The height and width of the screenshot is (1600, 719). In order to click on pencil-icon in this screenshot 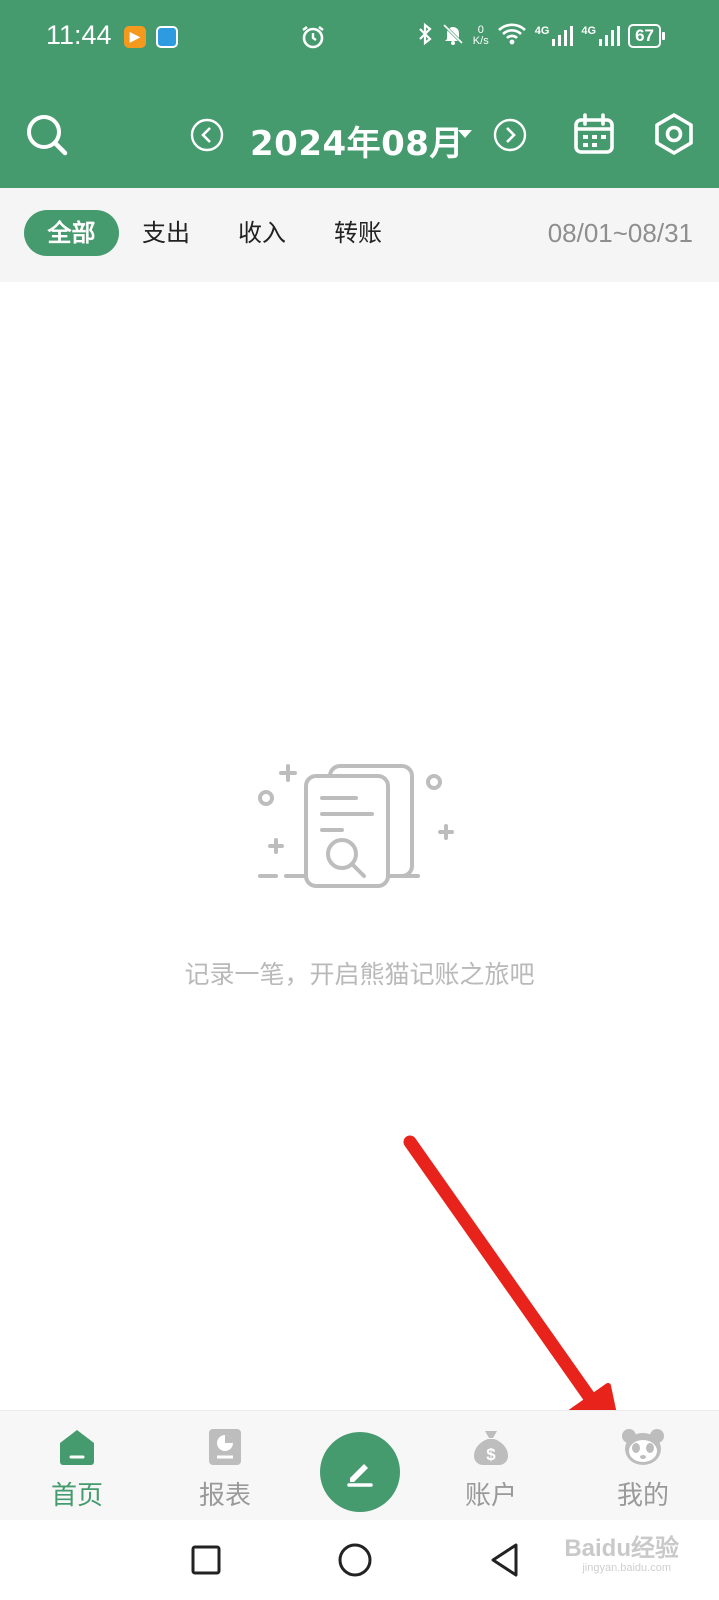, I will do `click(360, 1475)`.